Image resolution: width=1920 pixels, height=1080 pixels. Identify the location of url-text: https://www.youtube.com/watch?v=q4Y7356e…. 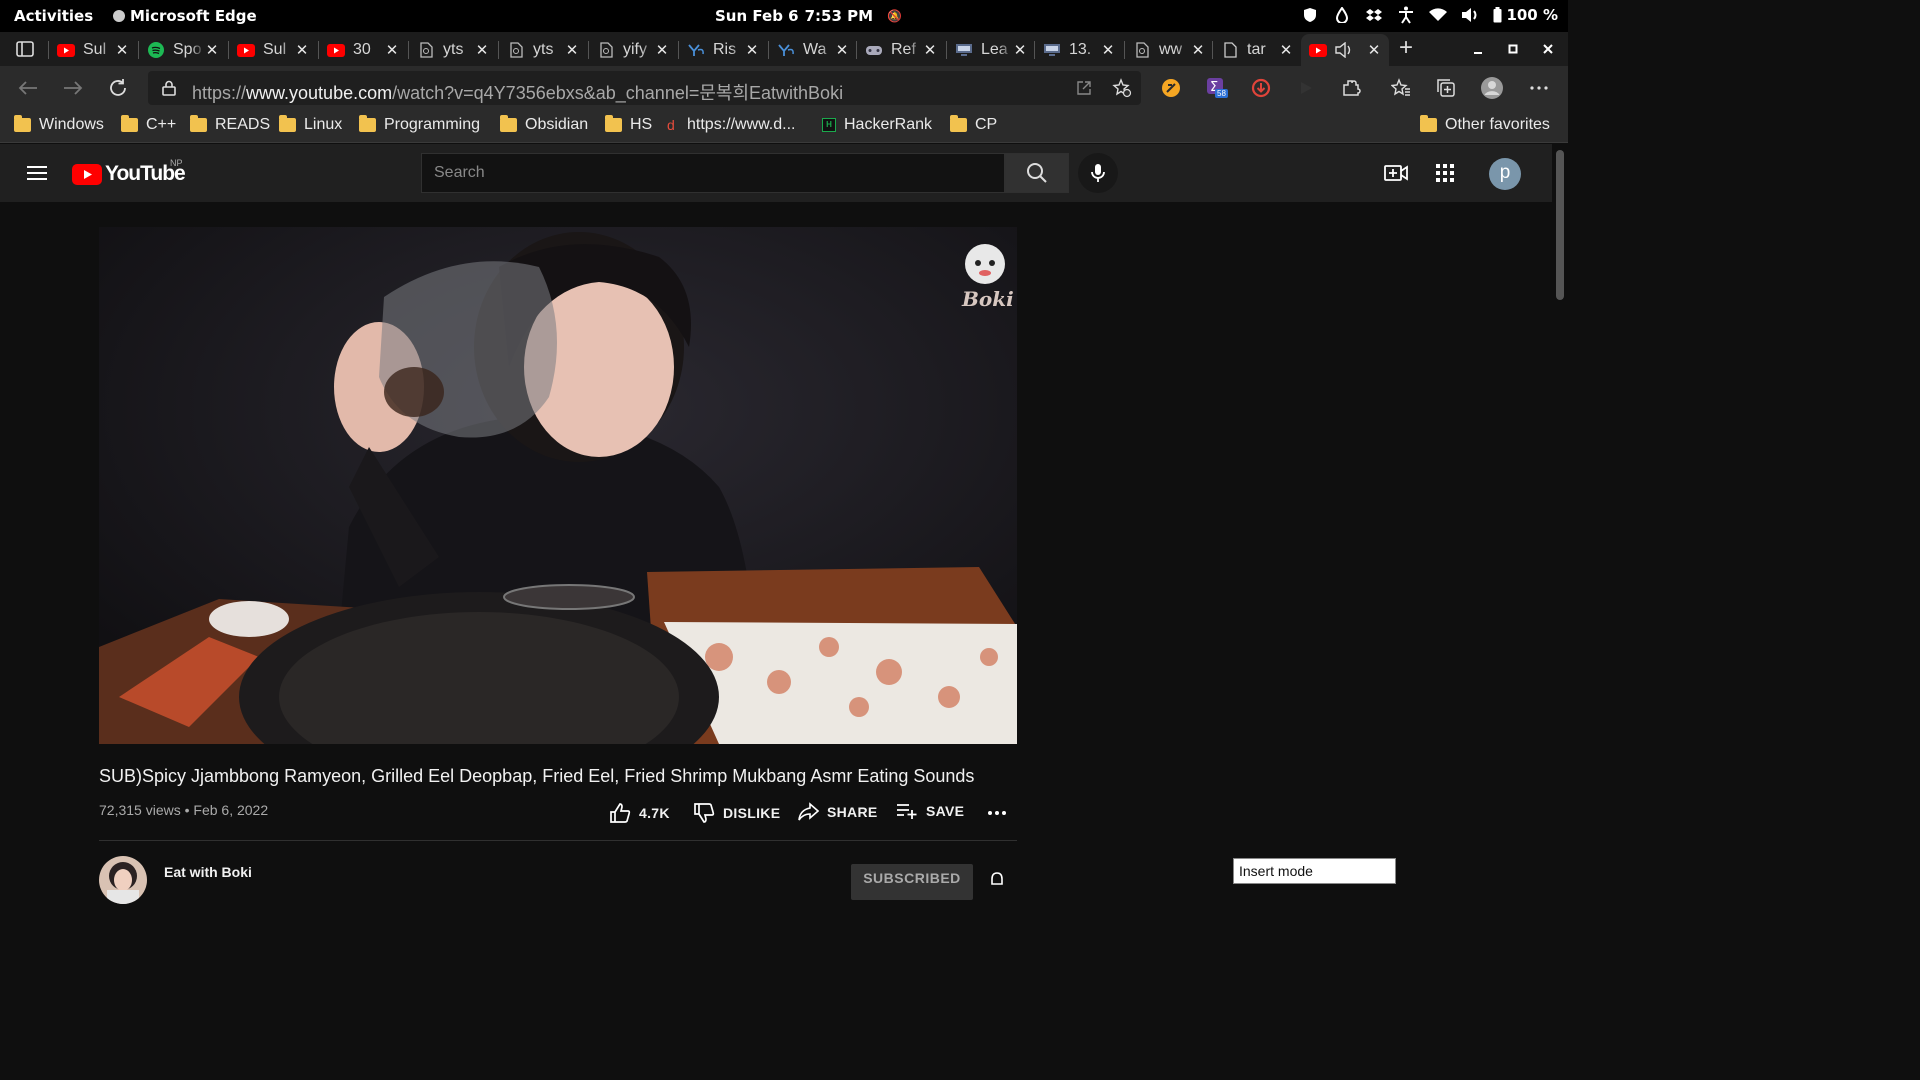
(517, 92).